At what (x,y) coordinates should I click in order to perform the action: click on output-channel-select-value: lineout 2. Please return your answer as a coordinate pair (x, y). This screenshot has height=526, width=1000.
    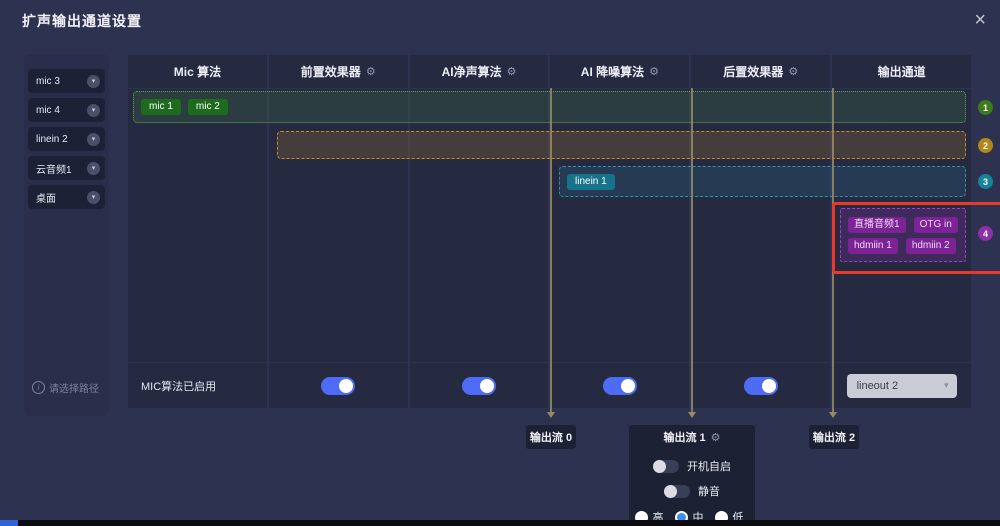
    Looking at the image, I should click on (877, 385).